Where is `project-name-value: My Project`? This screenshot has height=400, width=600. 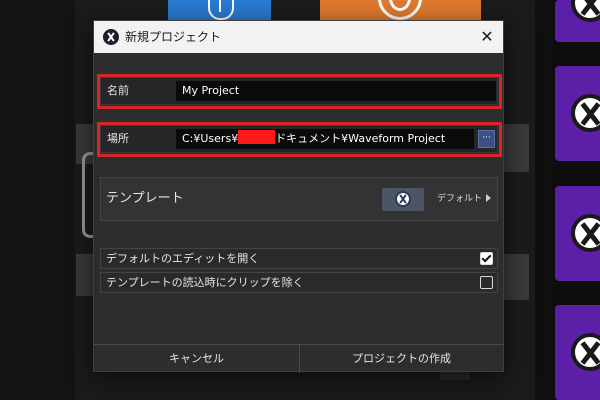
project-name-value: My Project is located at coordinates (211, 90).